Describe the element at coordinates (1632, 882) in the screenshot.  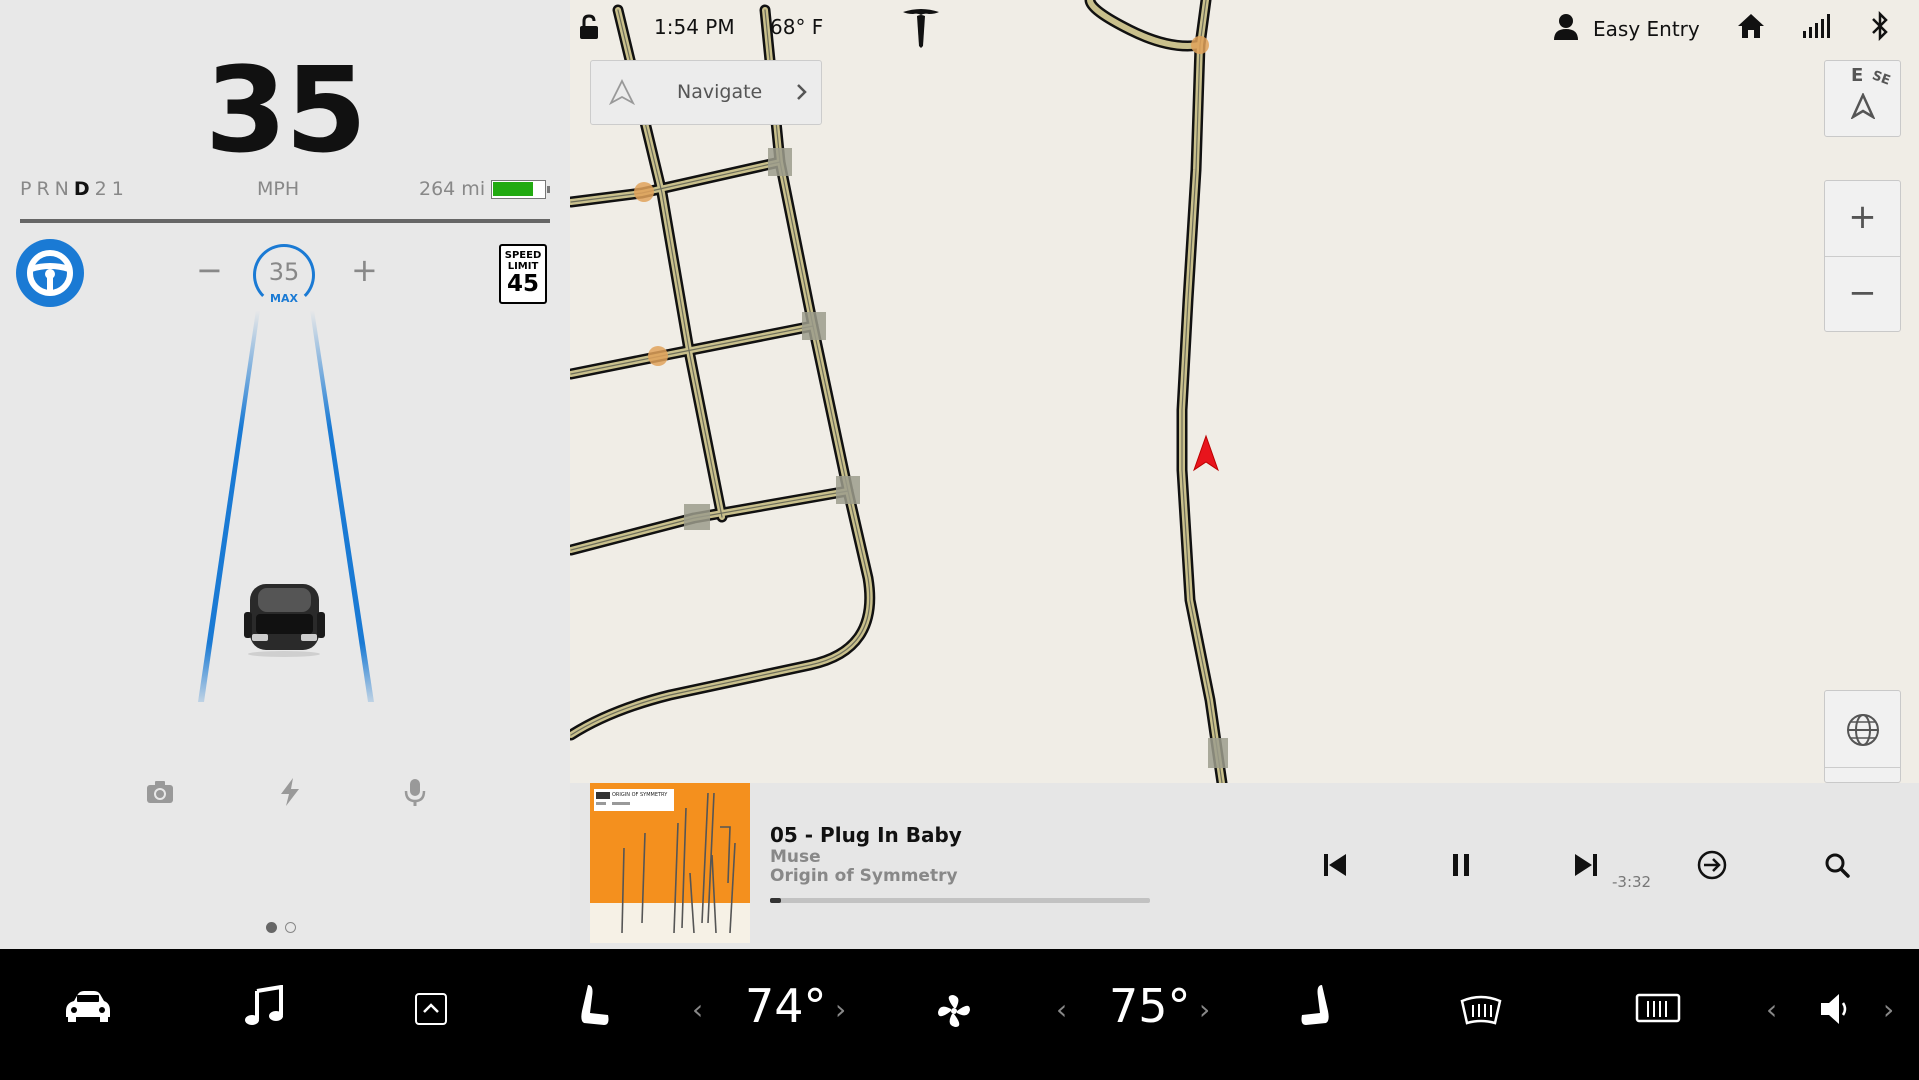
I see `time-remaining: -3:32` at that location.